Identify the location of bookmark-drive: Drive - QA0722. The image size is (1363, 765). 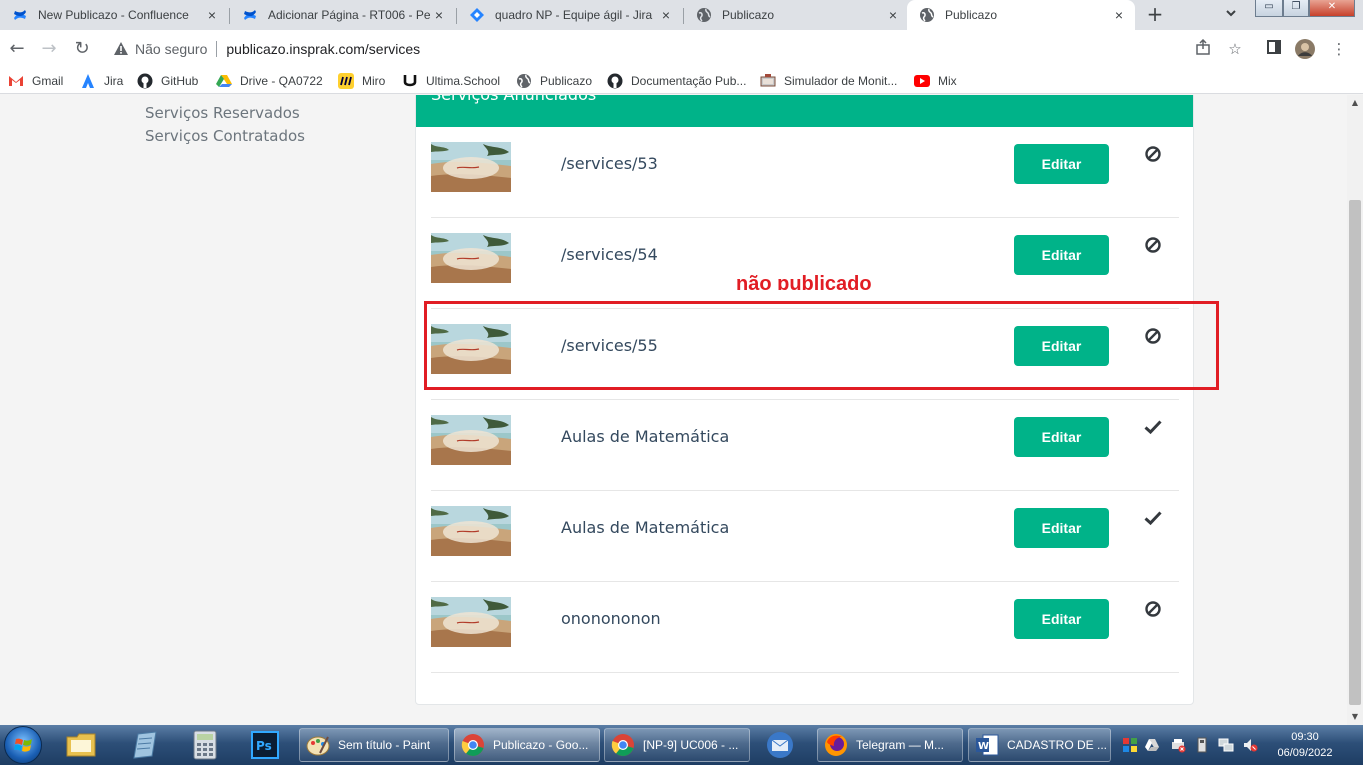
(269, 81).